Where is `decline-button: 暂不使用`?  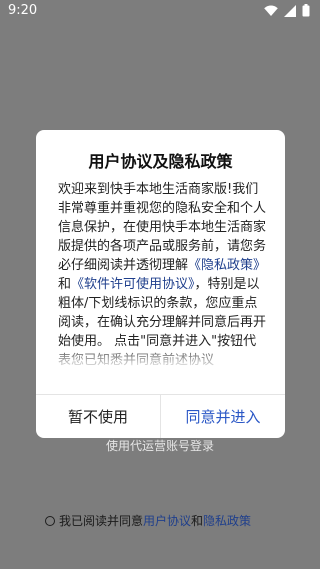 decline-button: 暂不使用 is located at coordinates (98, 416).